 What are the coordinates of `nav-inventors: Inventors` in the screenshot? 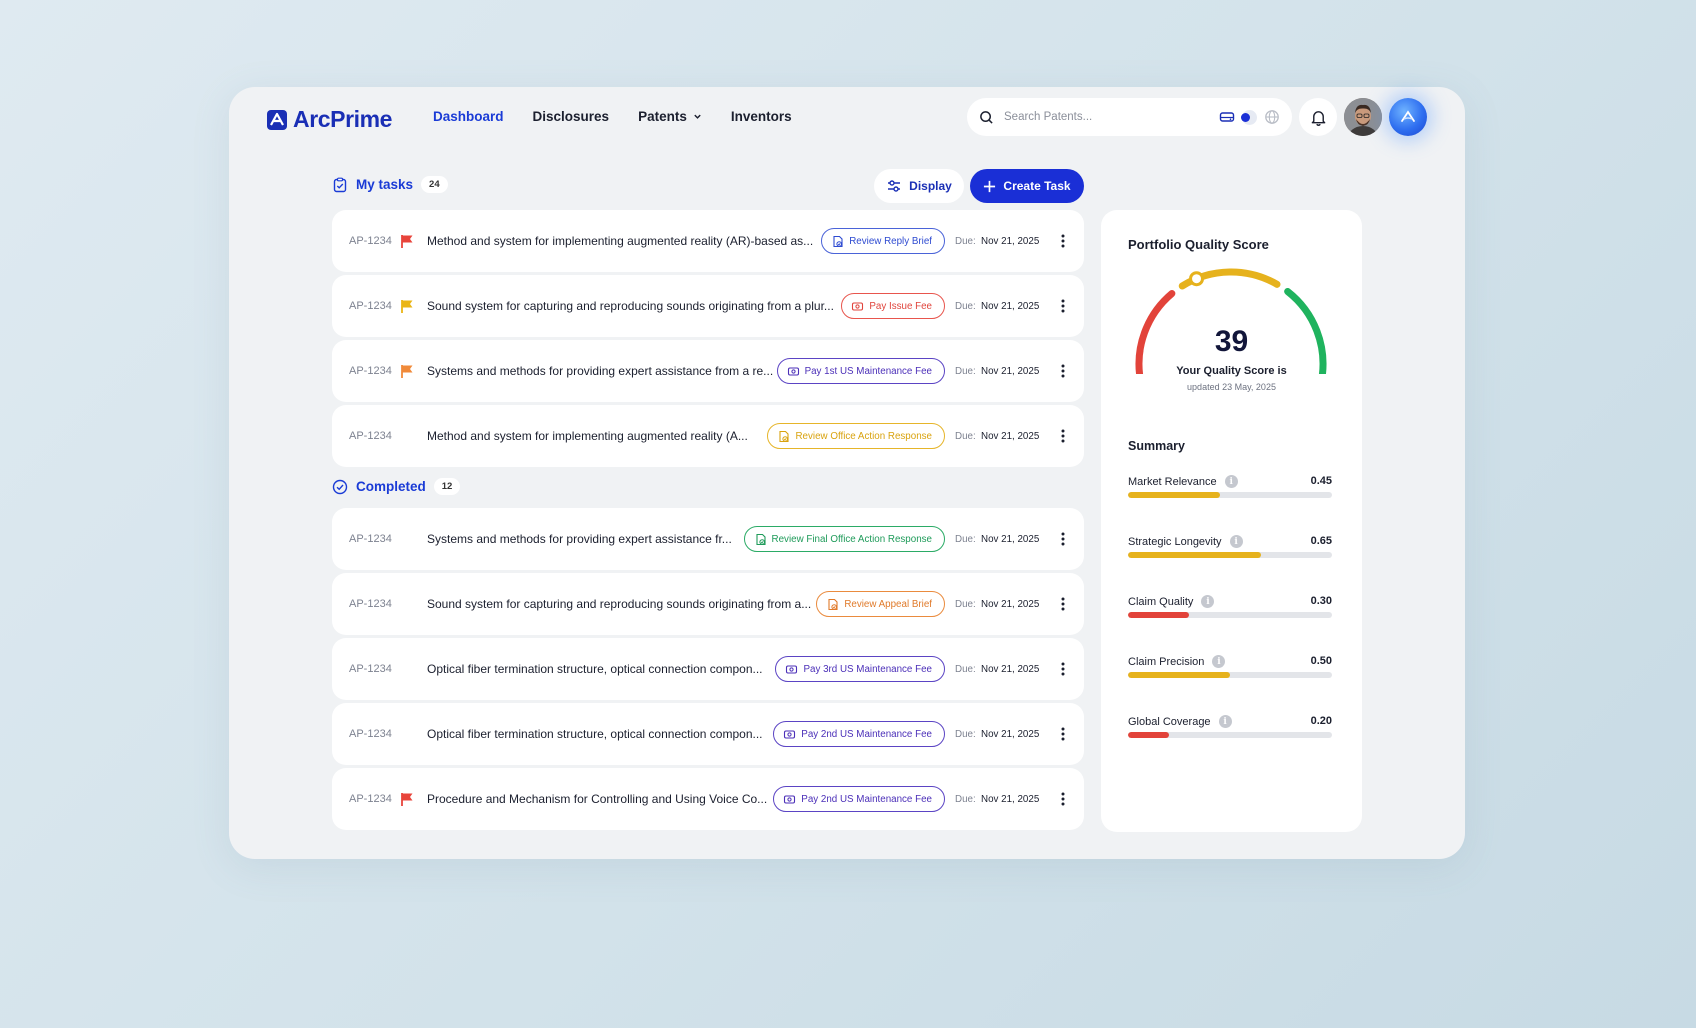 It's located at (761, 116).